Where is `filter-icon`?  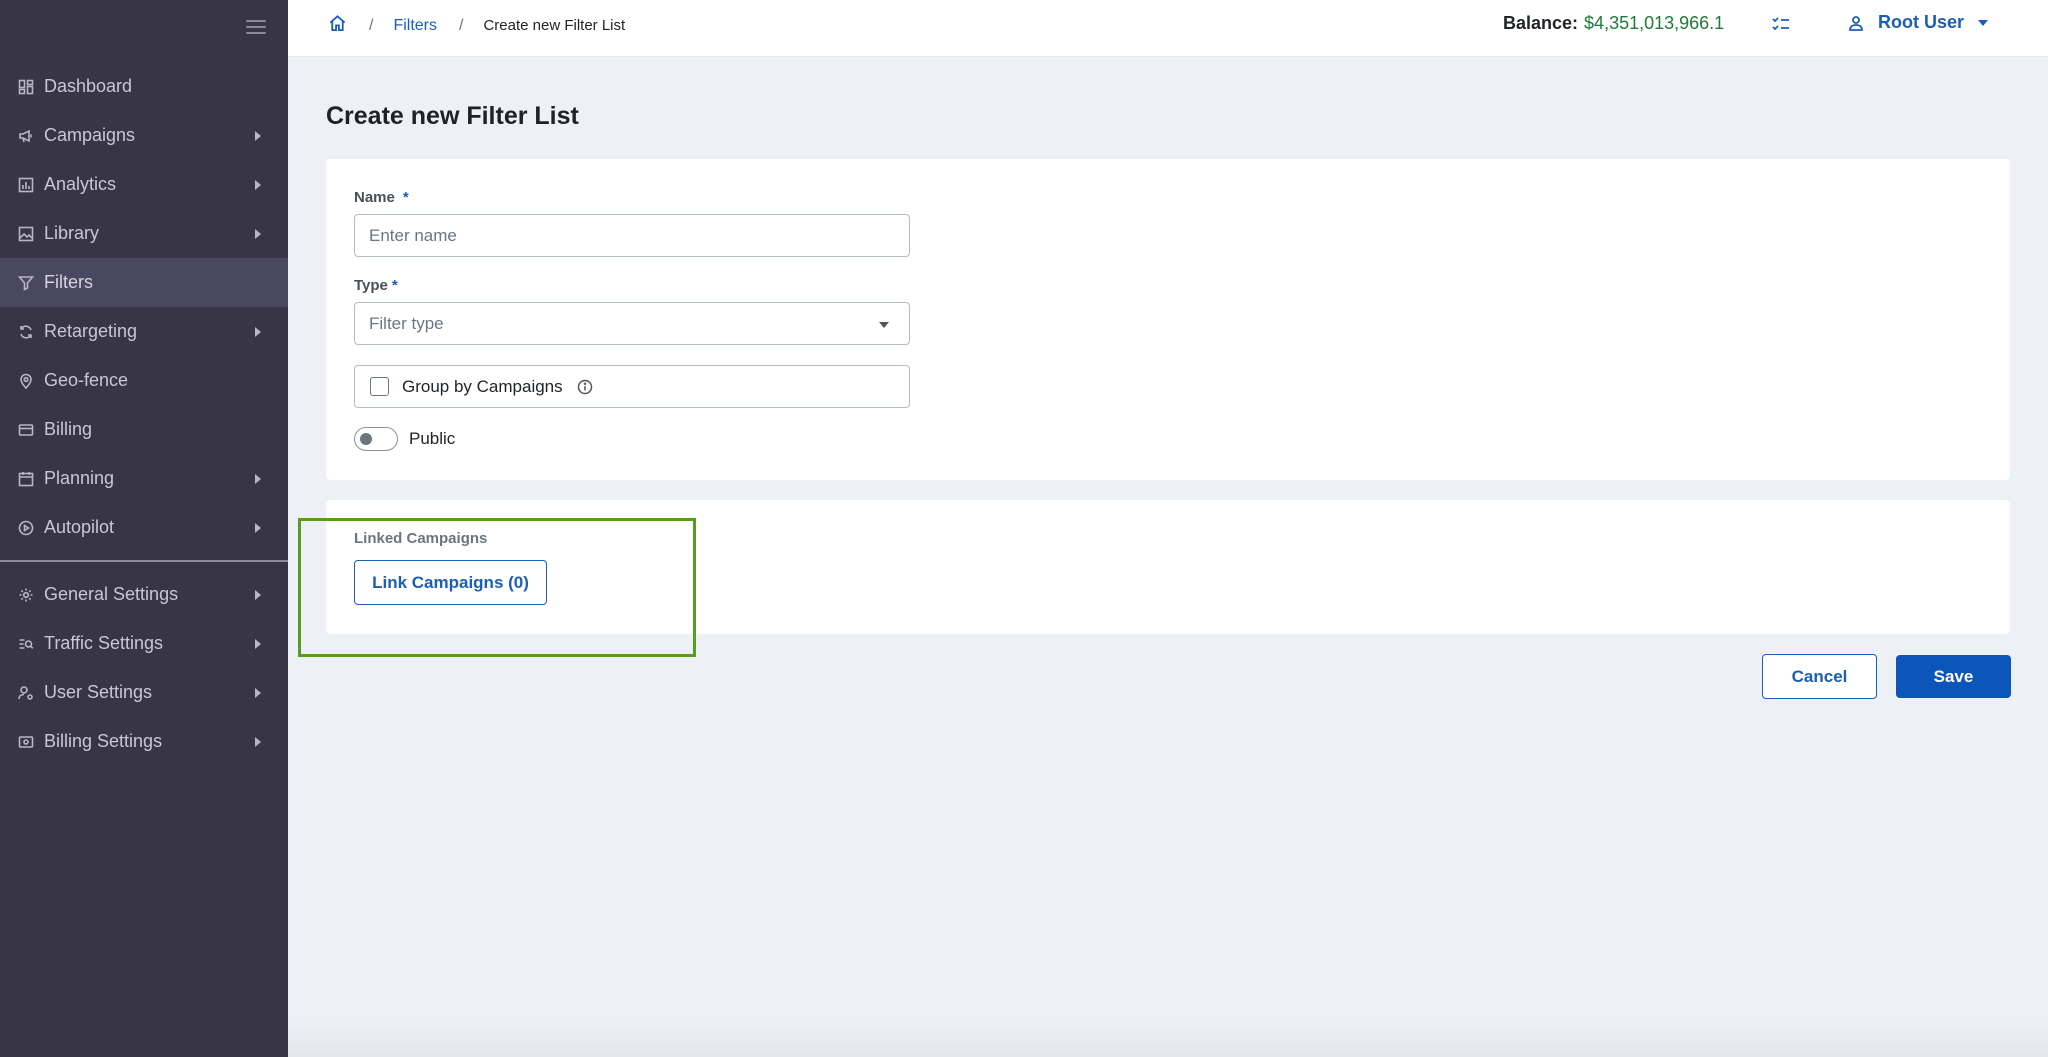 filter-icon is located at coordinates (26, 283).